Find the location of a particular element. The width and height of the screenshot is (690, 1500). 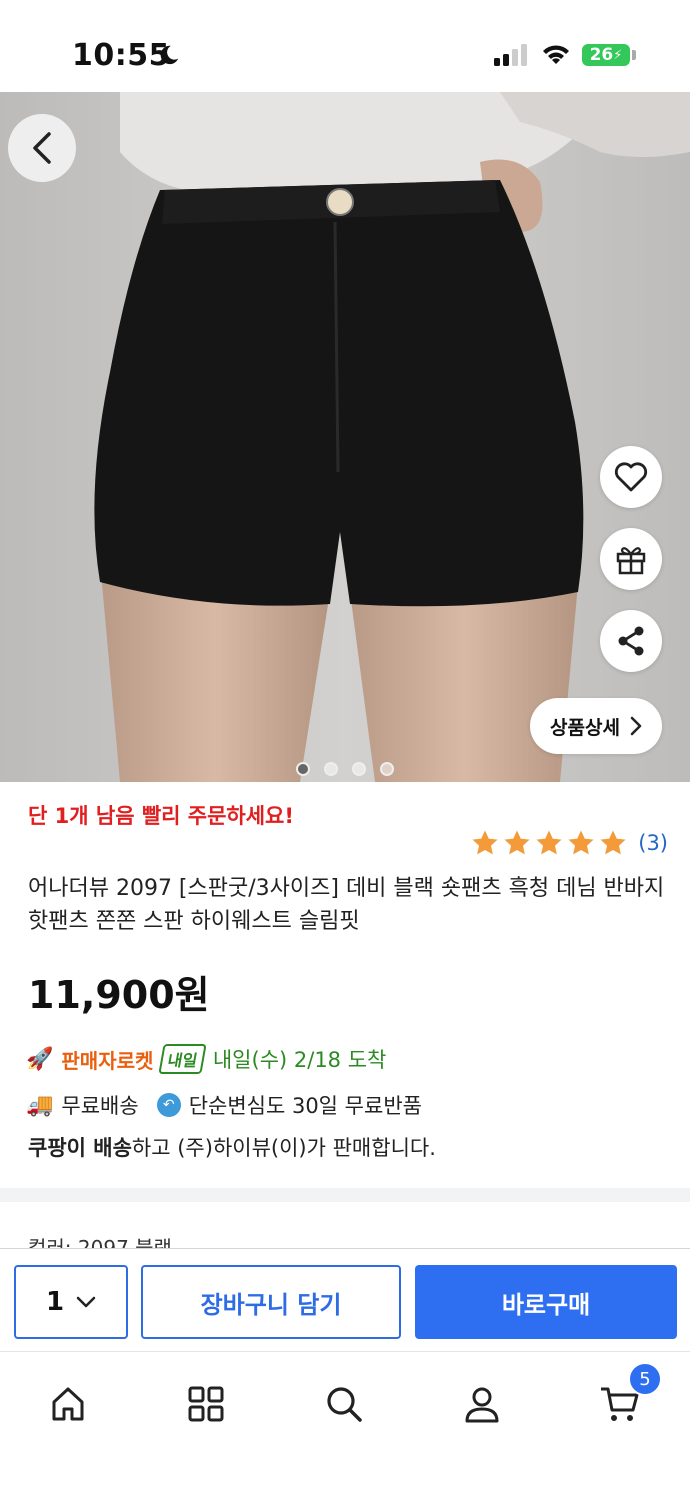

product-detail-label: 상품상세 is located at coordinates (585, 727).